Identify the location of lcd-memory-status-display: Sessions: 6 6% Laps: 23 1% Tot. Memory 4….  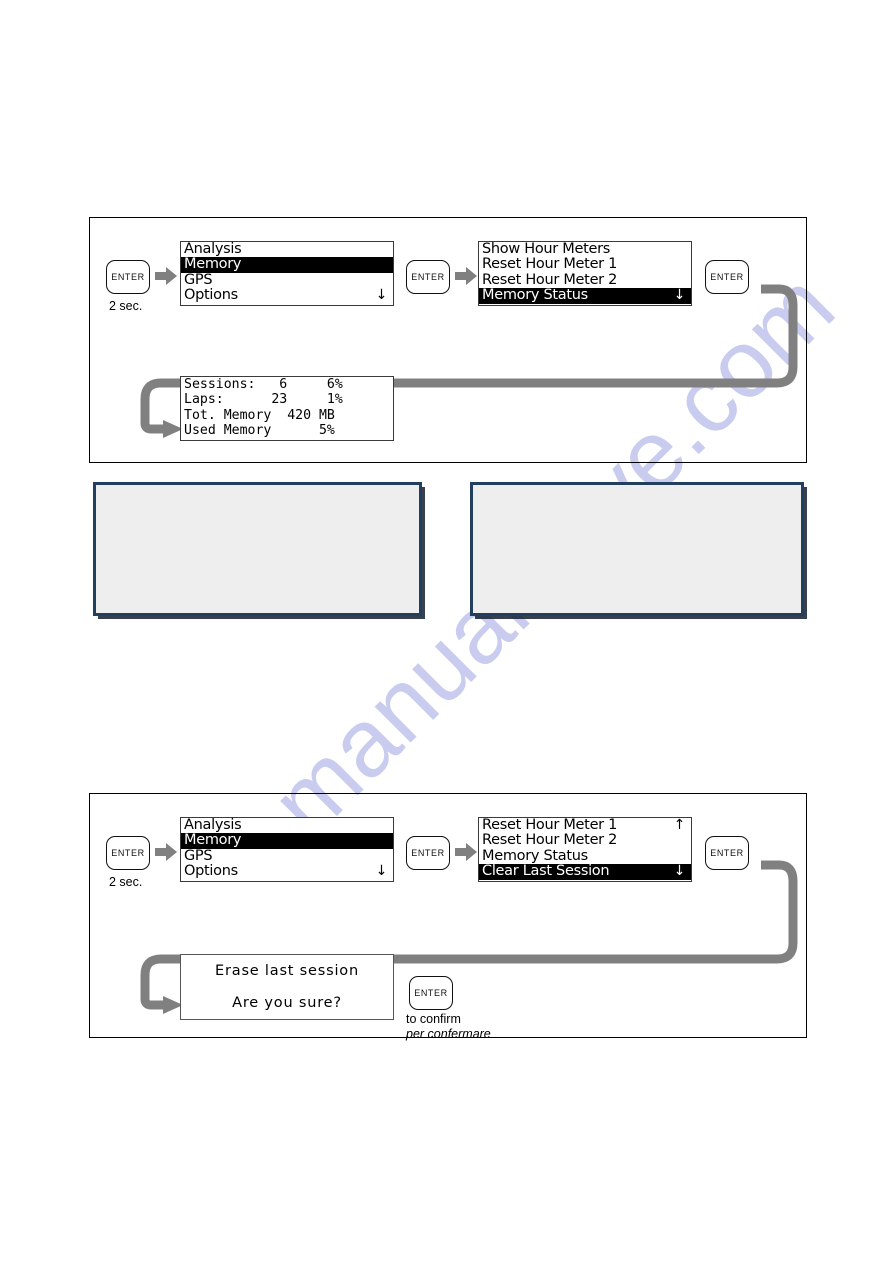
(287, 408).